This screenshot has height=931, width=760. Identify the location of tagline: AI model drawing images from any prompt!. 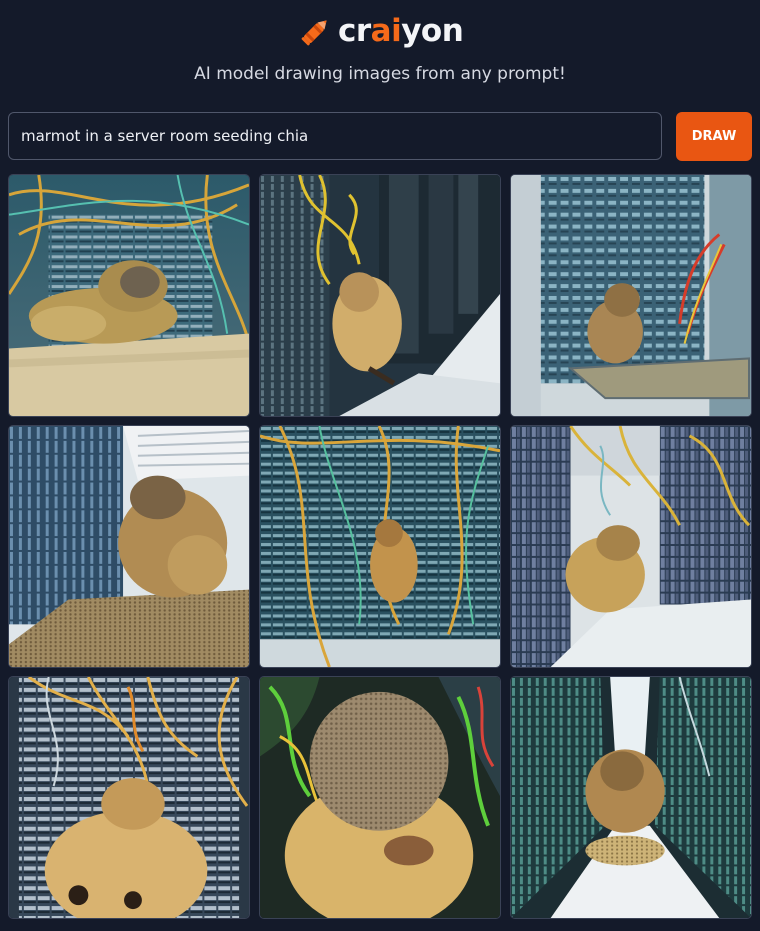
(380, 74).